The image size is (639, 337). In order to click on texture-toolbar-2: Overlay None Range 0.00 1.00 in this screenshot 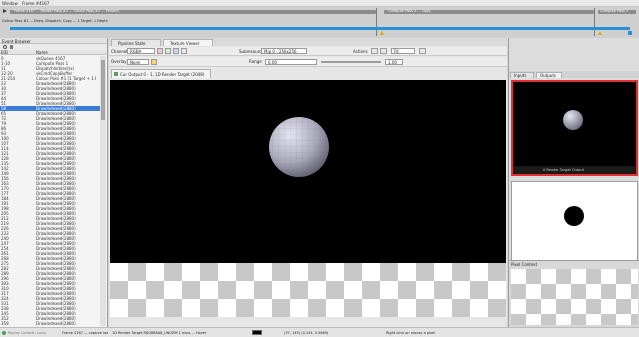, I will do `click(308, 62)`.